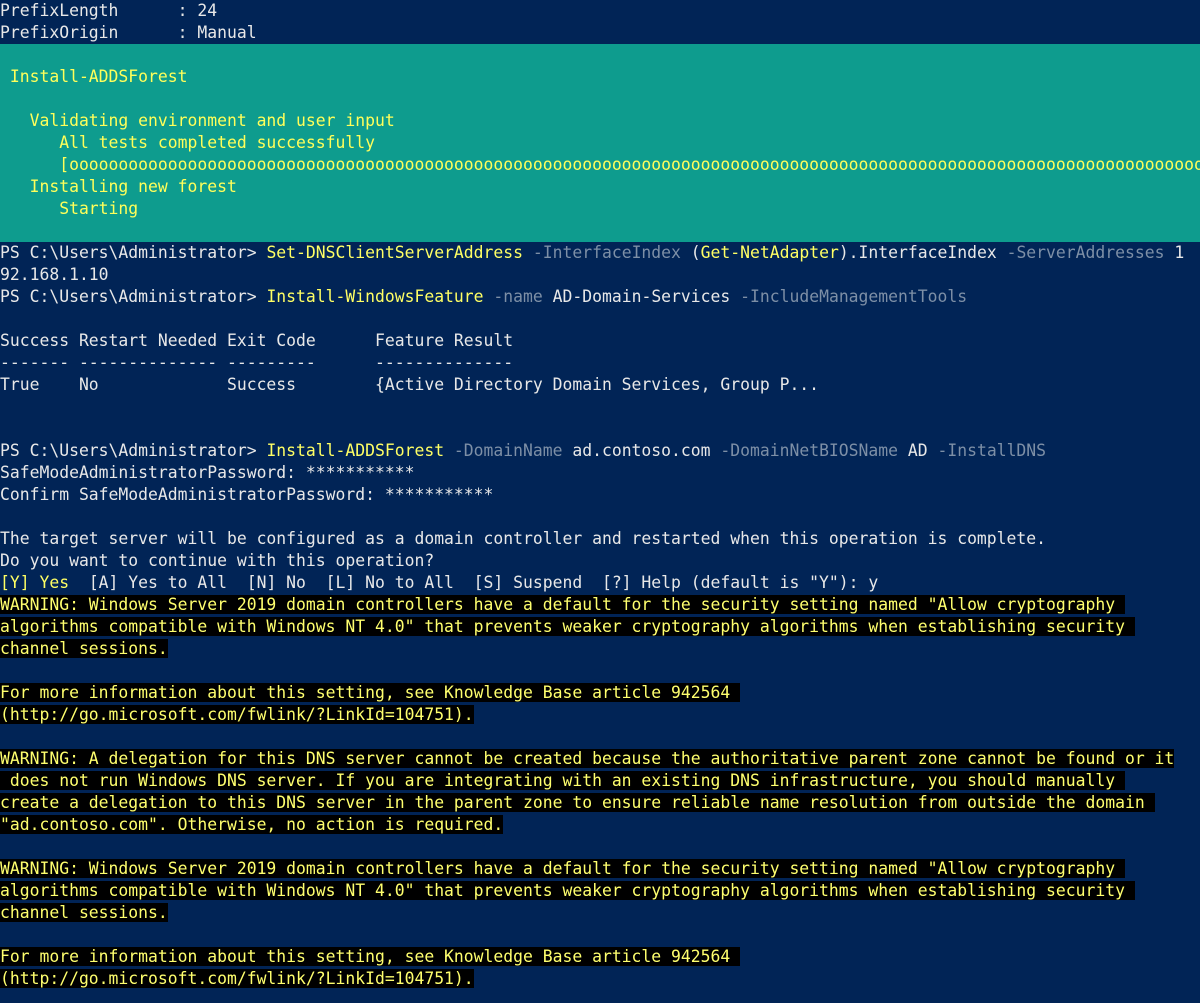  Describe the element at coordinates (118, 186) in the screenshot. I see `progress-status-installing: Installing new forest` at that location.